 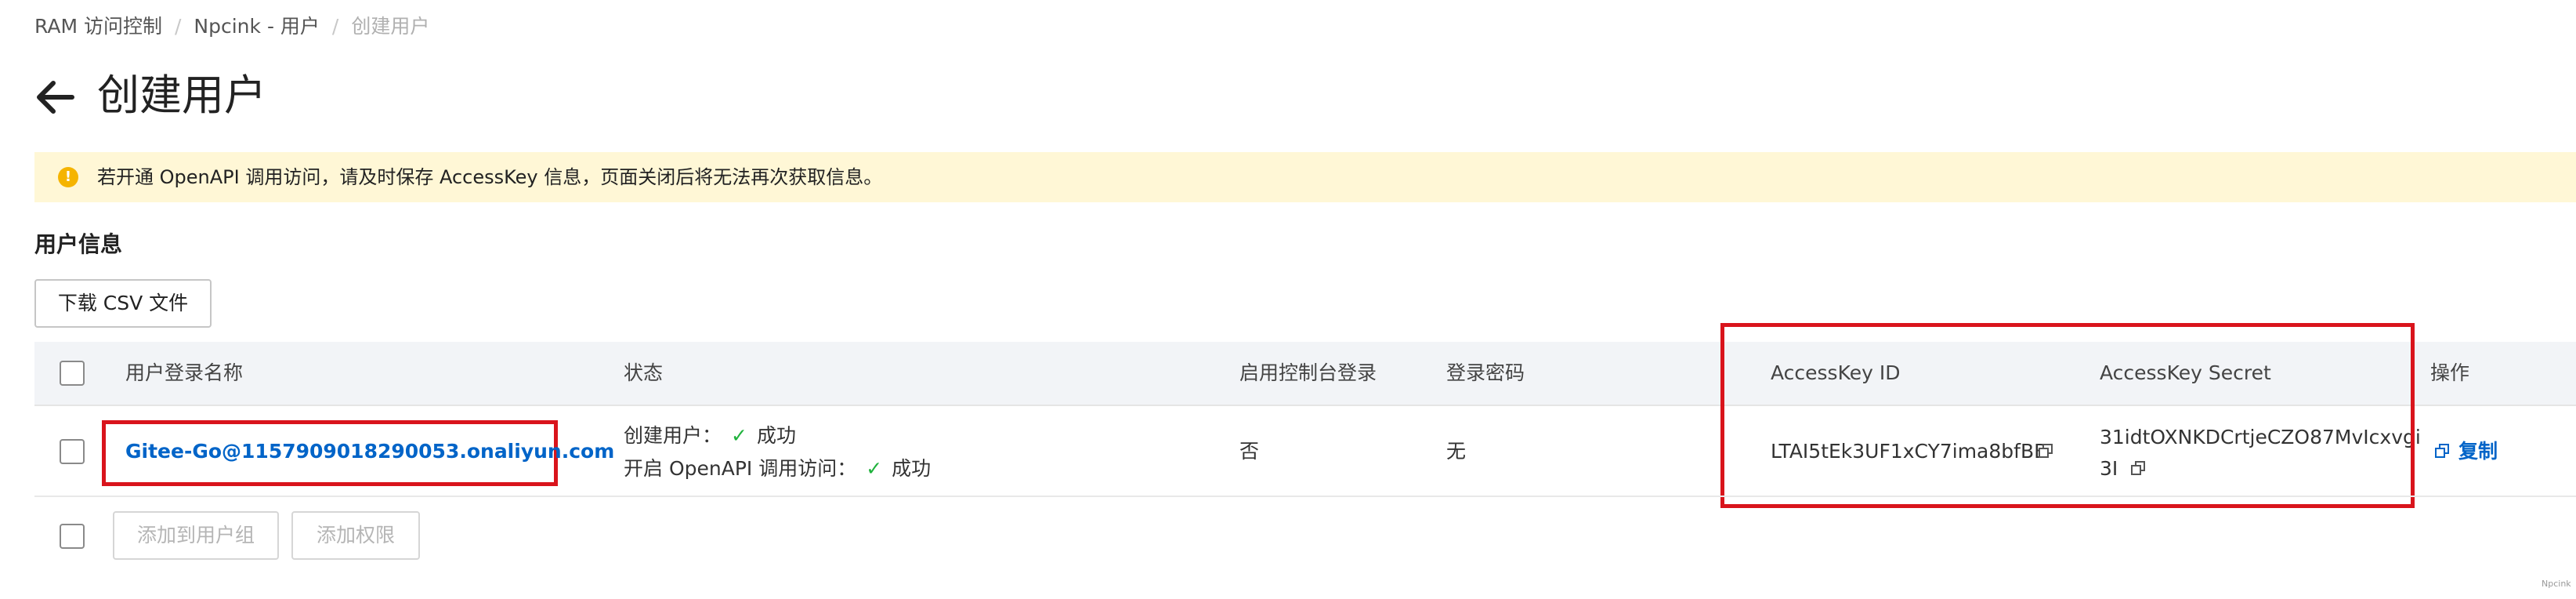 I want to click on section-title: 用户信息, so click(x=79, y=244).